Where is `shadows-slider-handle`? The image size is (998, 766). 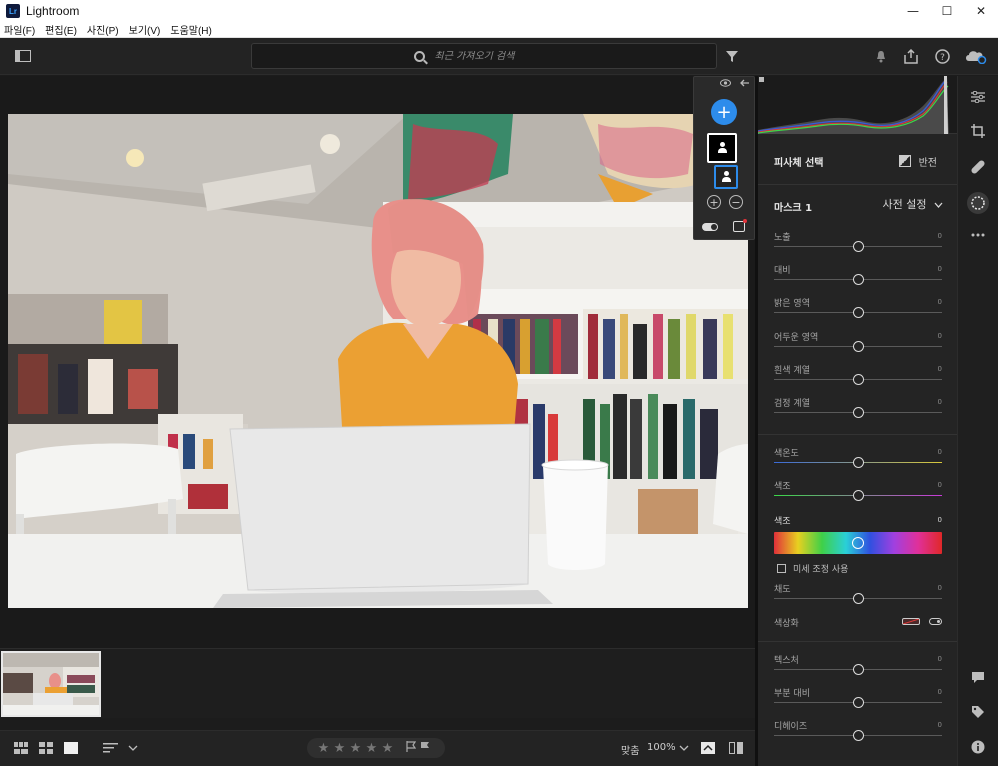 shadows-slider-handle is located at coordinates (858, 346).